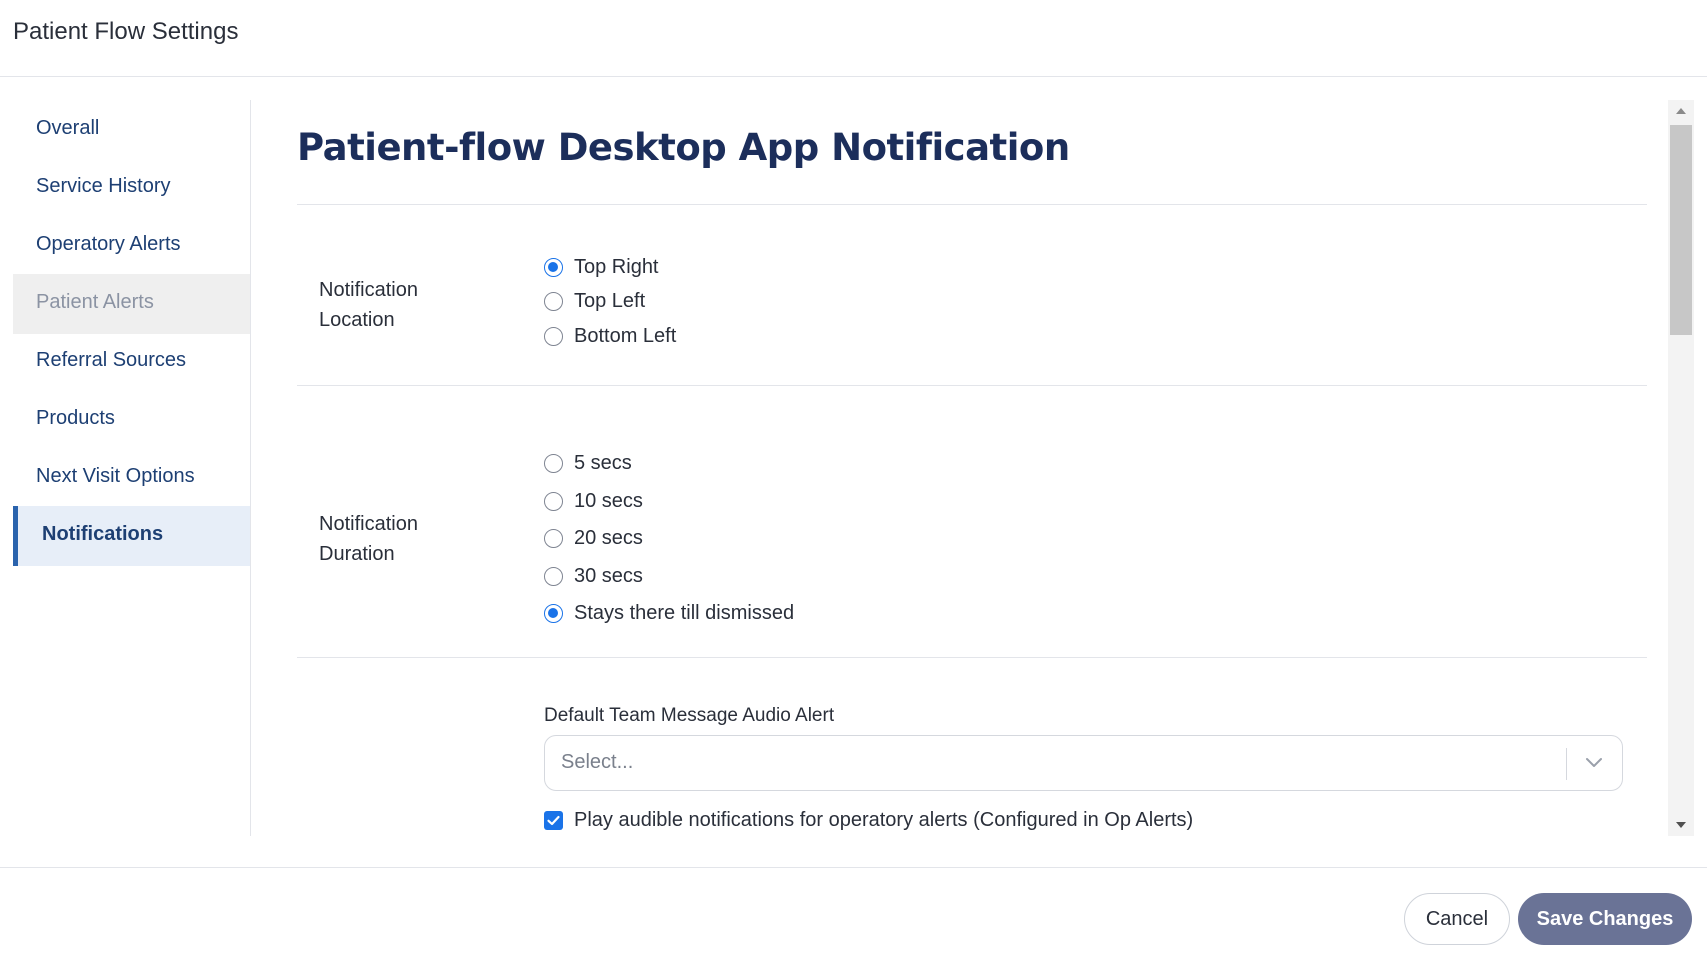 The image size is (1707, 954). I want to click on section-heading: Patient-flow Desktop App Notification, so click(683, 147).